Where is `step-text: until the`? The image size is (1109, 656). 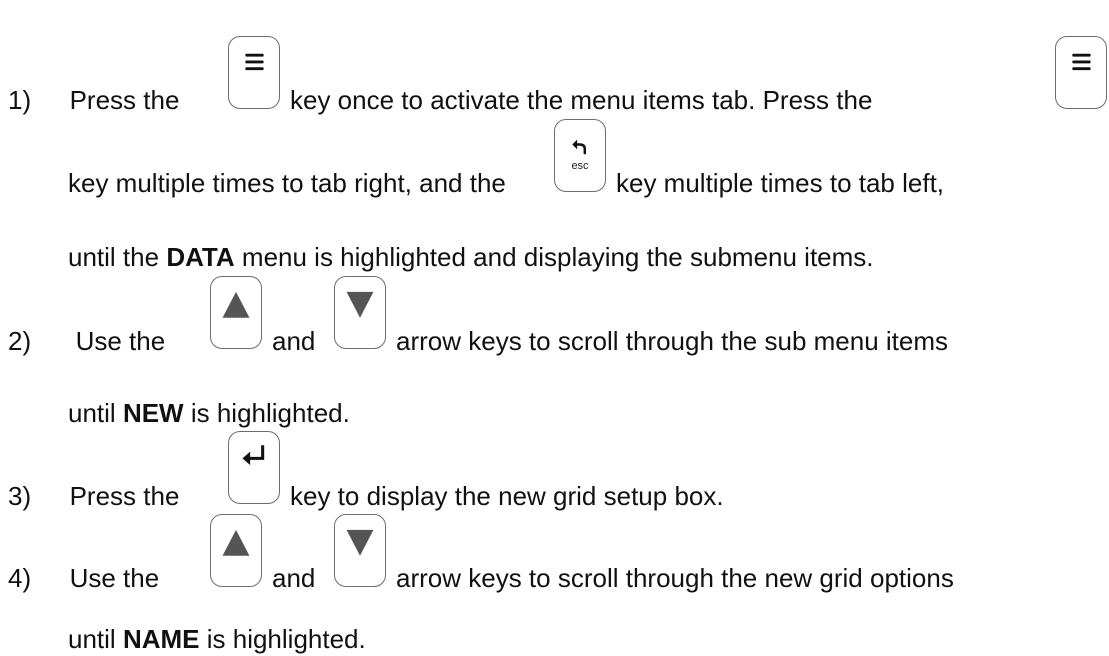
step-text: until the is located at coordinates (114, 257).